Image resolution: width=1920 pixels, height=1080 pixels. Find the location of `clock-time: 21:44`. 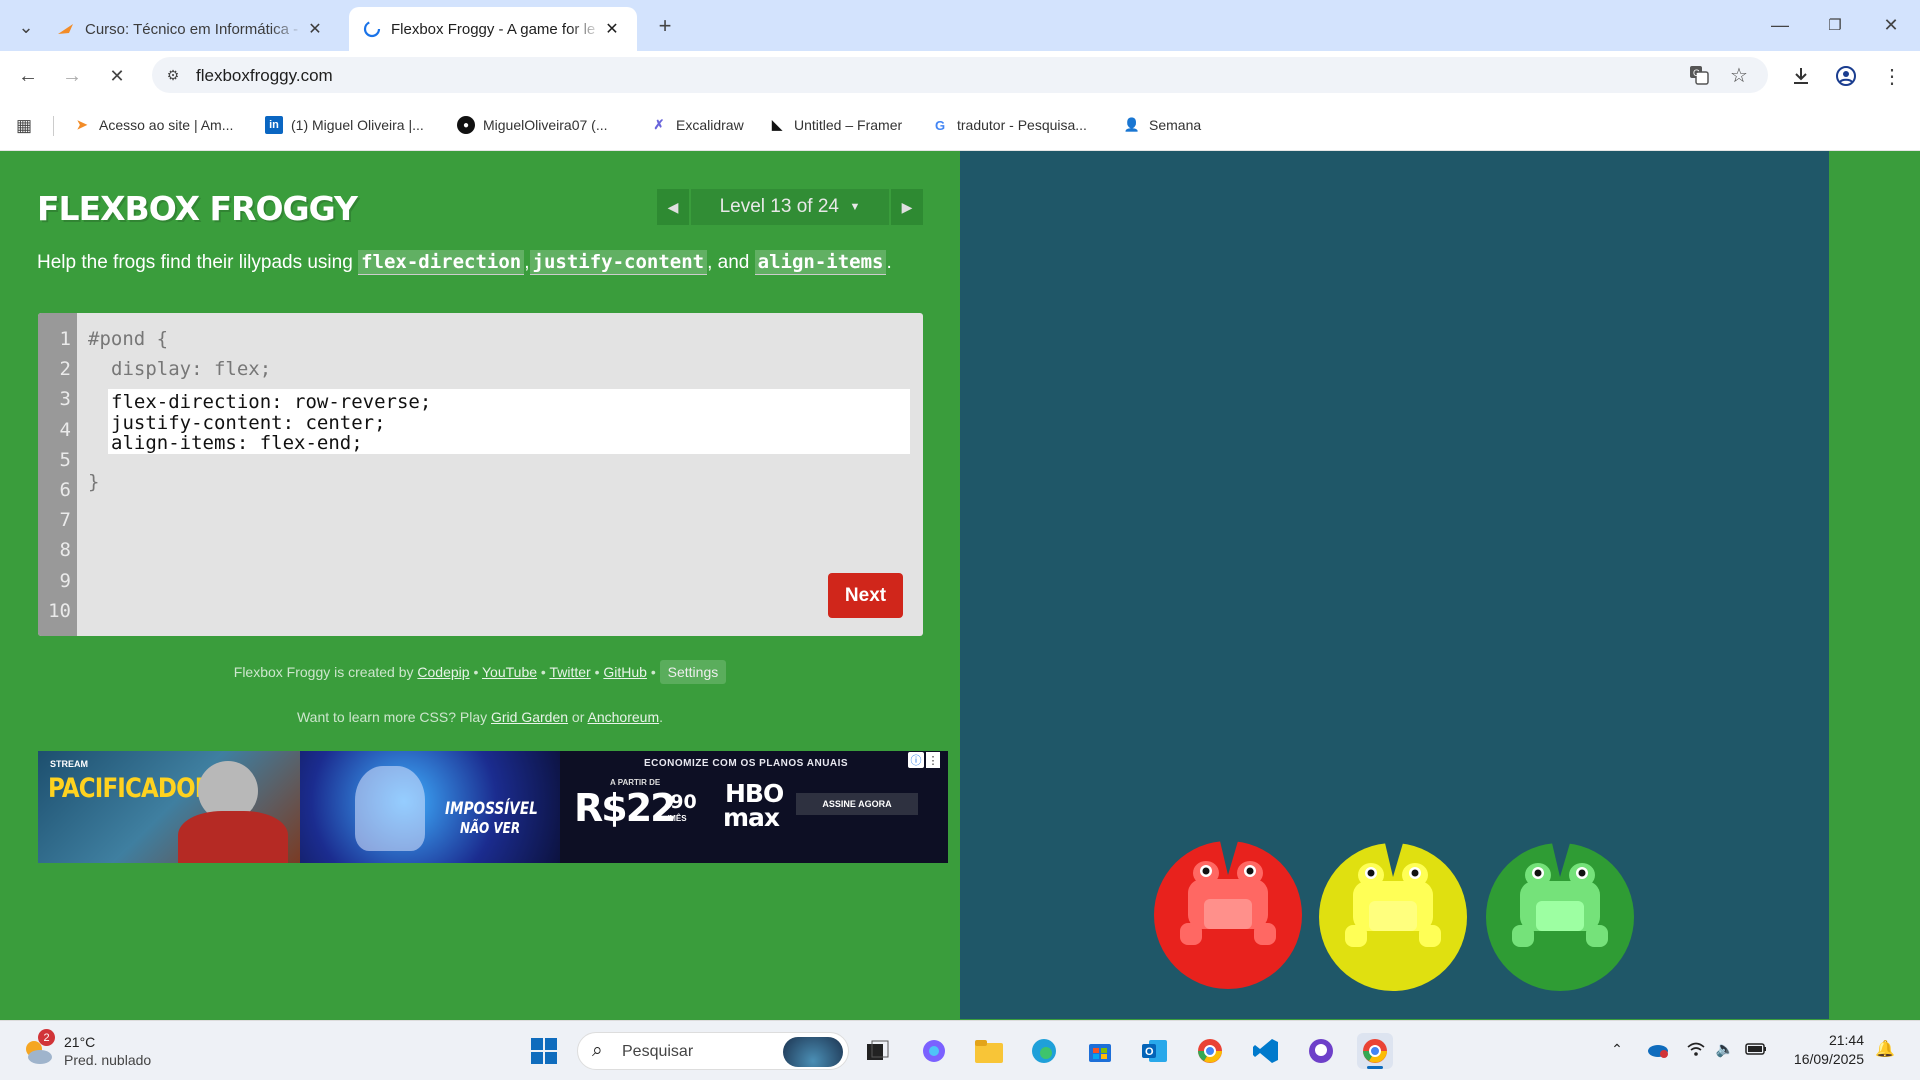

clock-time: 21:44 is located at coordinates (1822, 1040).